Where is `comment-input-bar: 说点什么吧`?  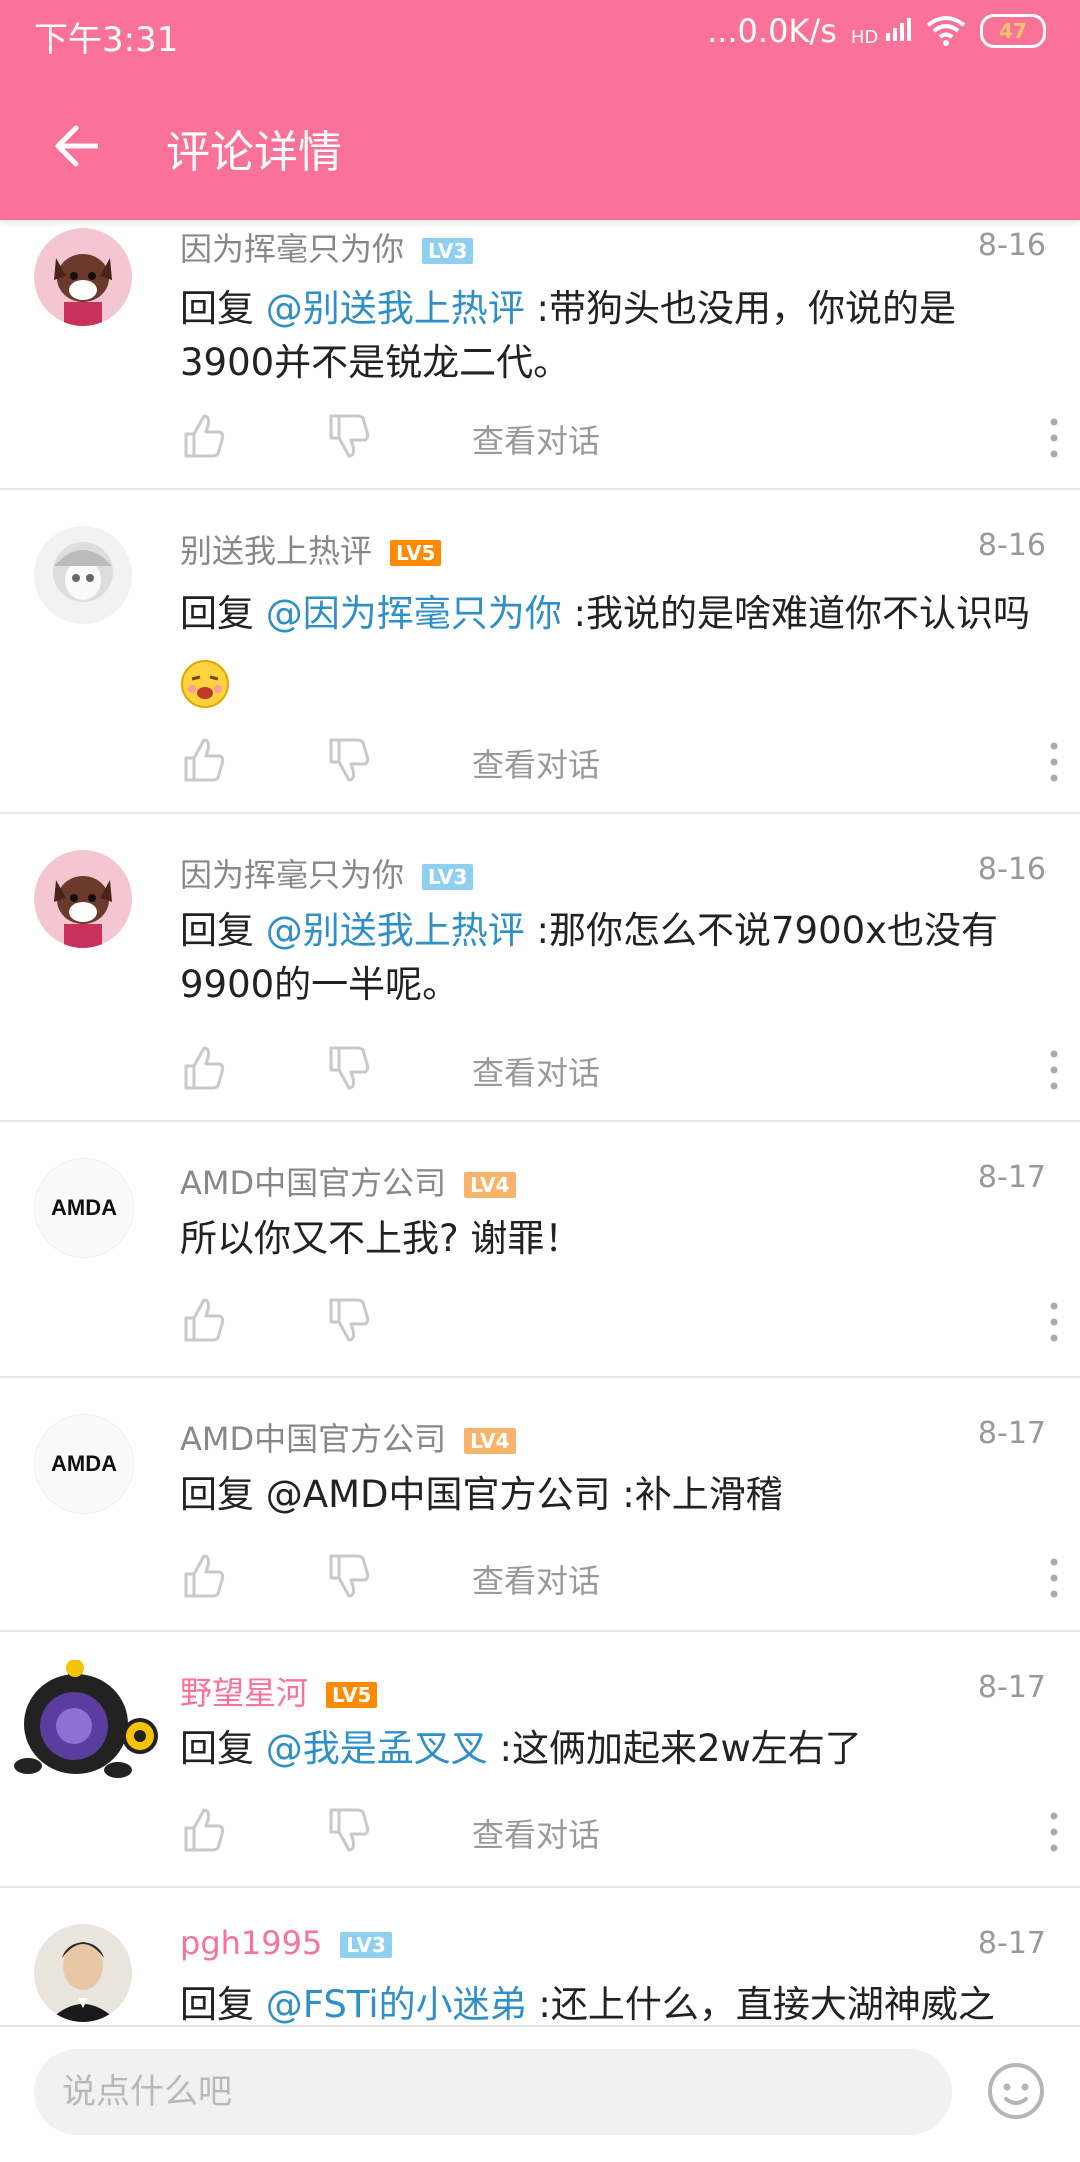
comment-input-bar: 说点什么吧 is located at coordinates (540, 2093).